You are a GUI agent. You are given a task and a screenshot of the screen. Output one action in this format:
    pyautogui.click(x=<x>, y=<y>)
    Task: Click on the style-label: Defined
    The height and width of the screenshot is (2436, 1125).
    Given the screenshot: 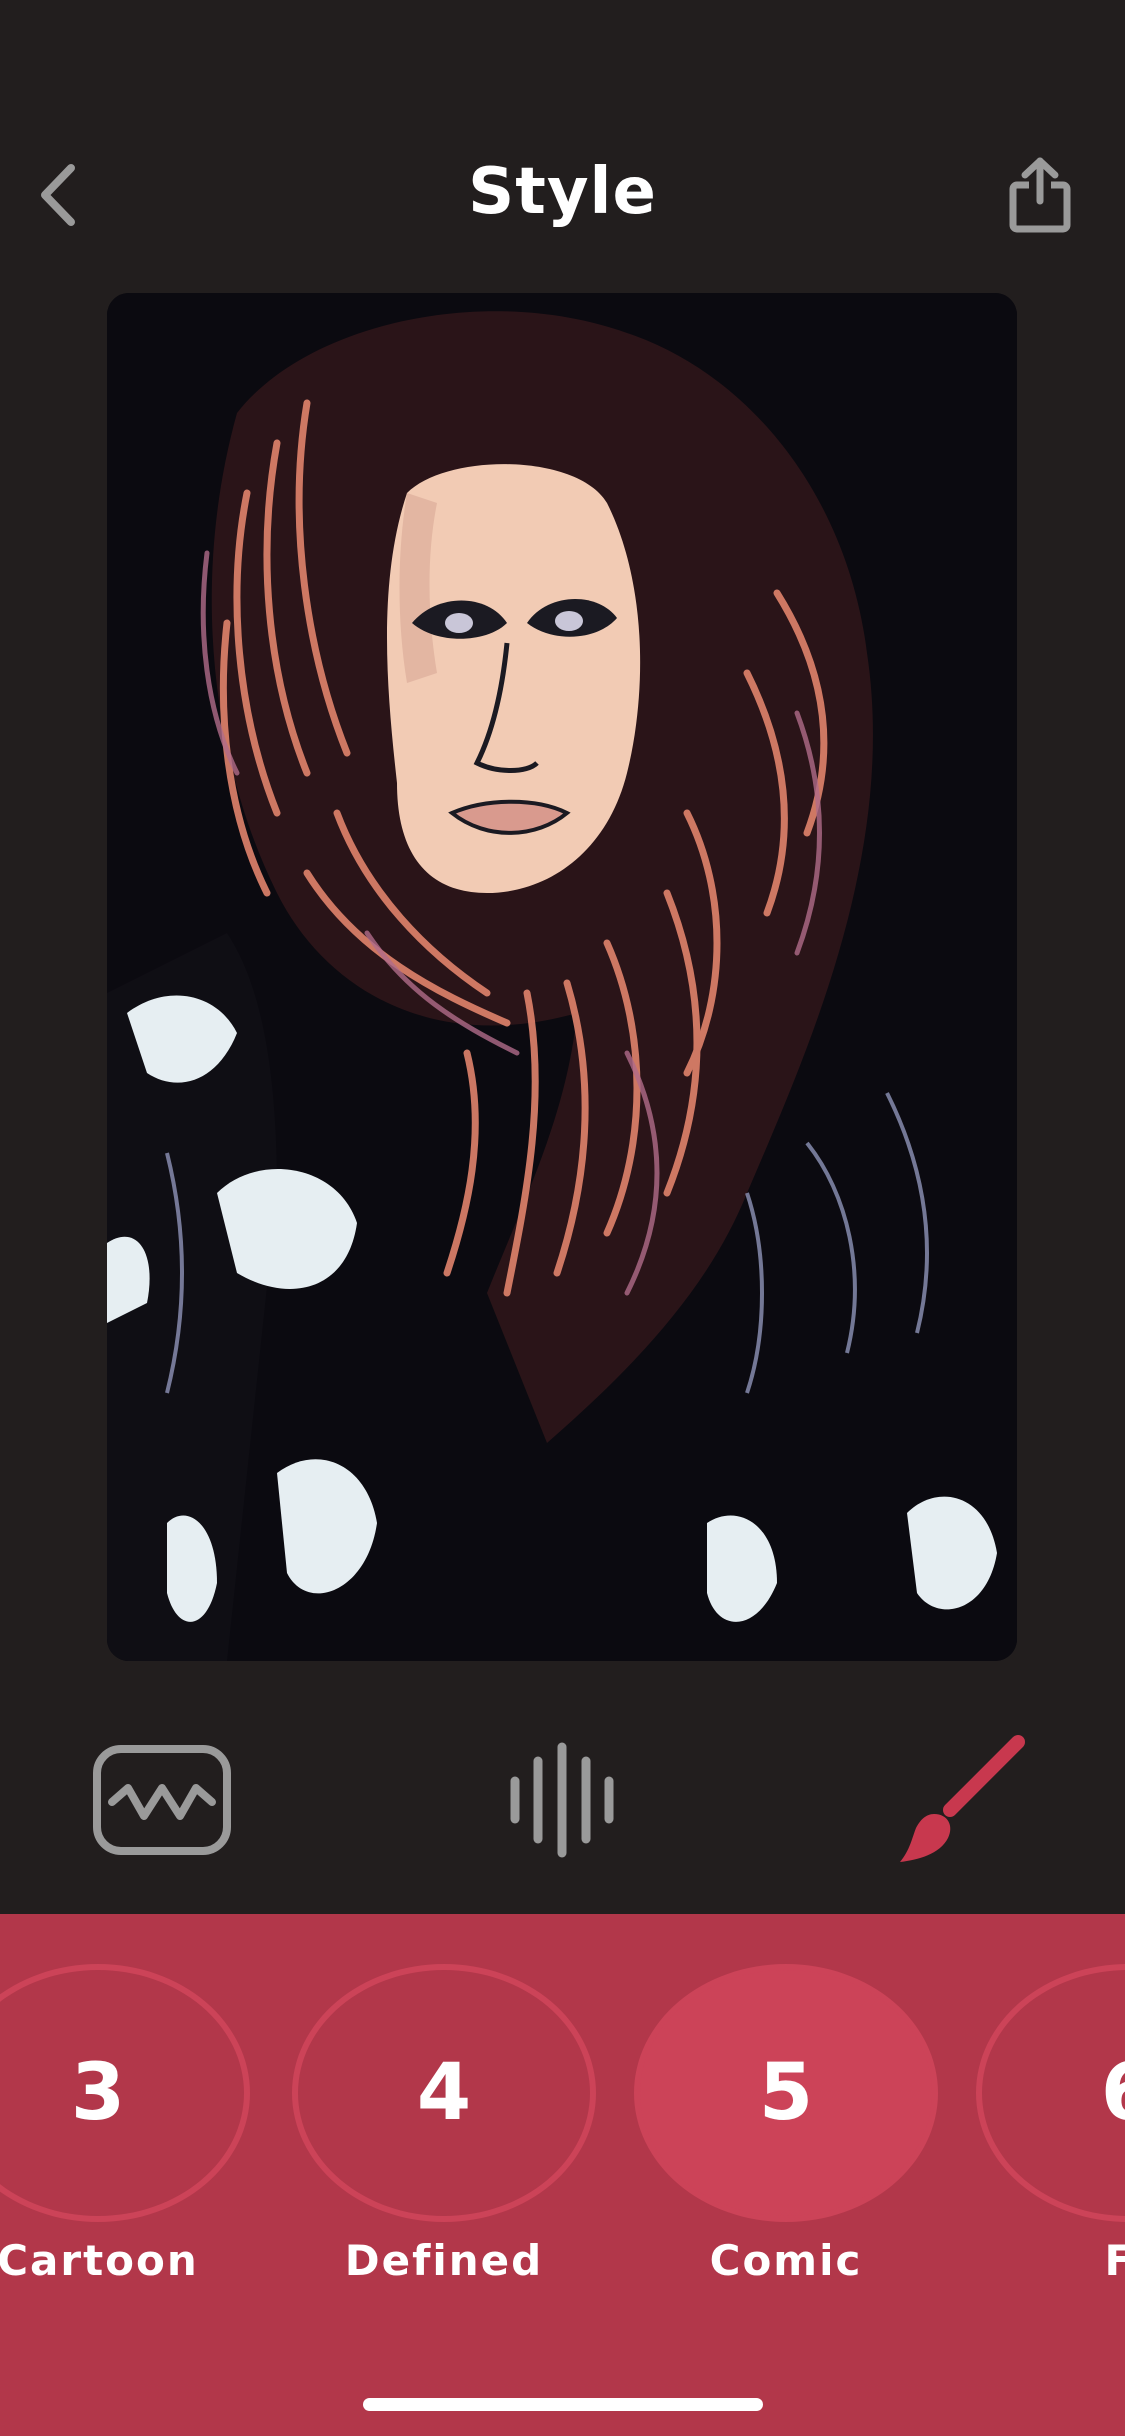 What is the action you would take?
    pyautogui.click(x=444, y=2260)
    